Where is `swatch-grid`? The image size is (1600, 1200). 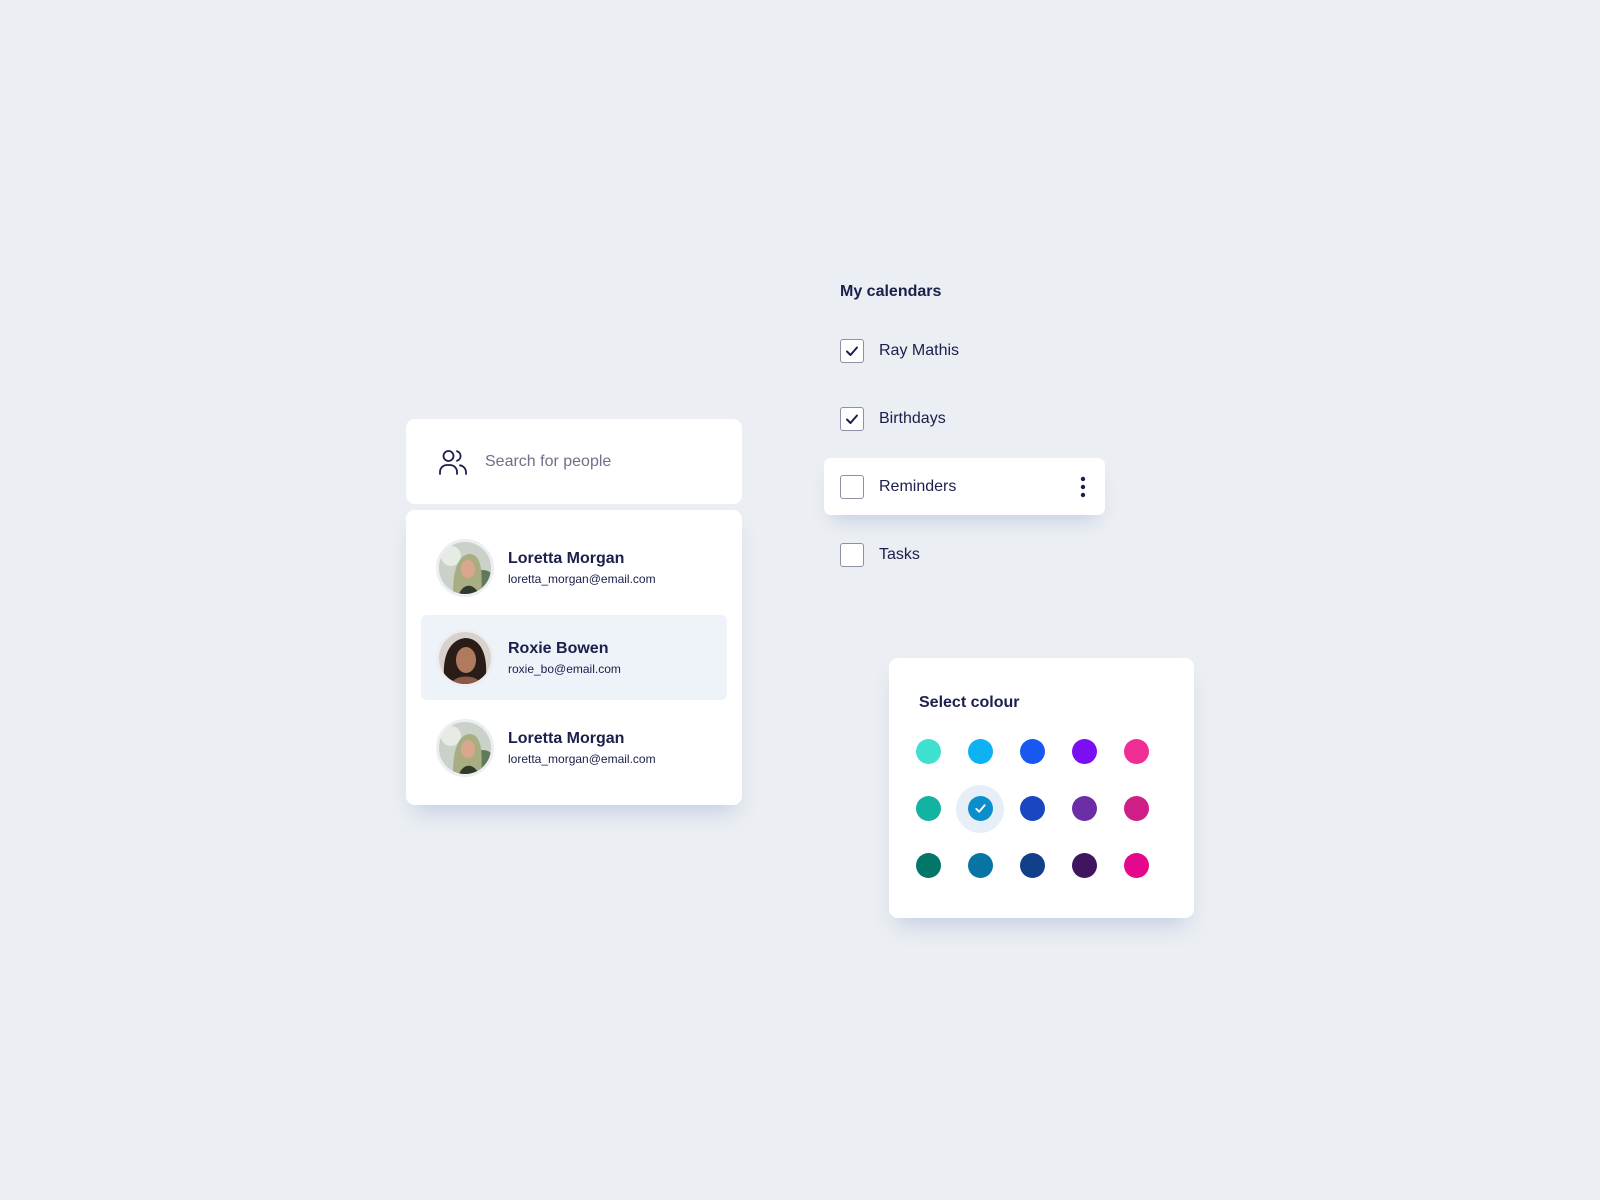 swatch-grid is located at coordinates (1032, 808).